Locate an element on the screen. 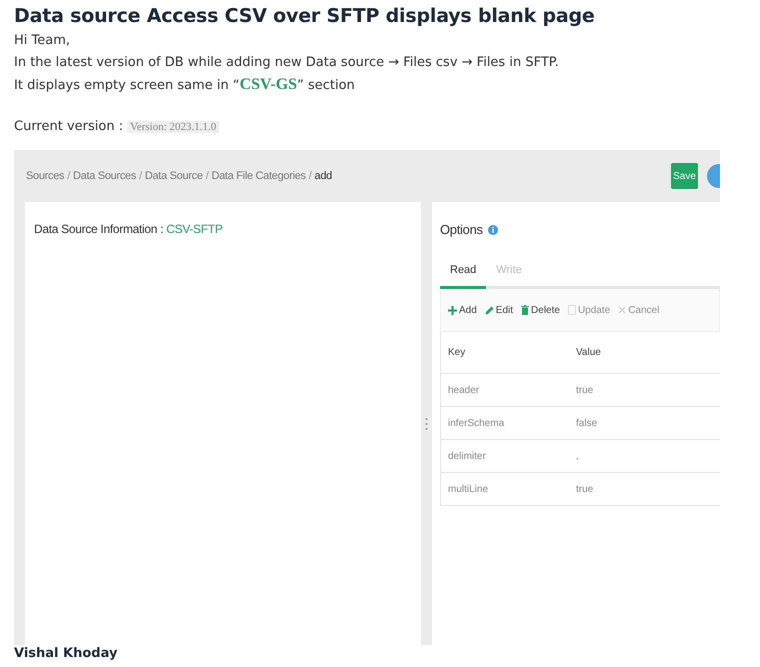  version-text: Version: 2023.1.1.0 is located at coordinates (173, 126).